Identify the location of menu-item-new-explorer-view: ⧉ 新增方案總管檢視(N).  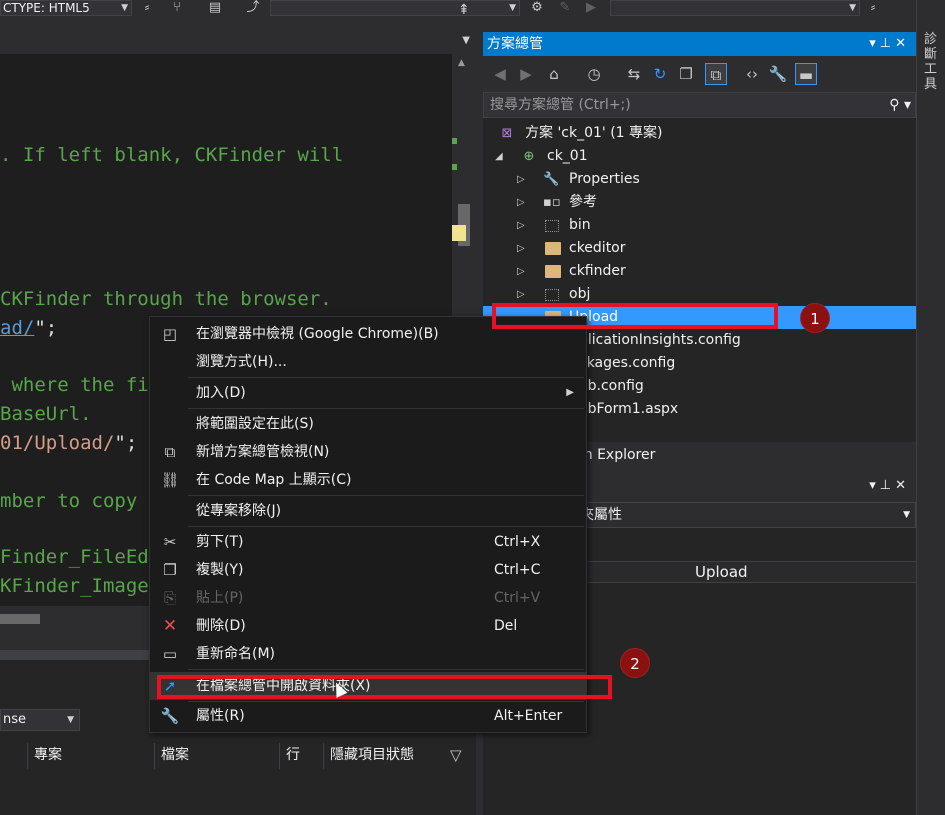
(368, 452).